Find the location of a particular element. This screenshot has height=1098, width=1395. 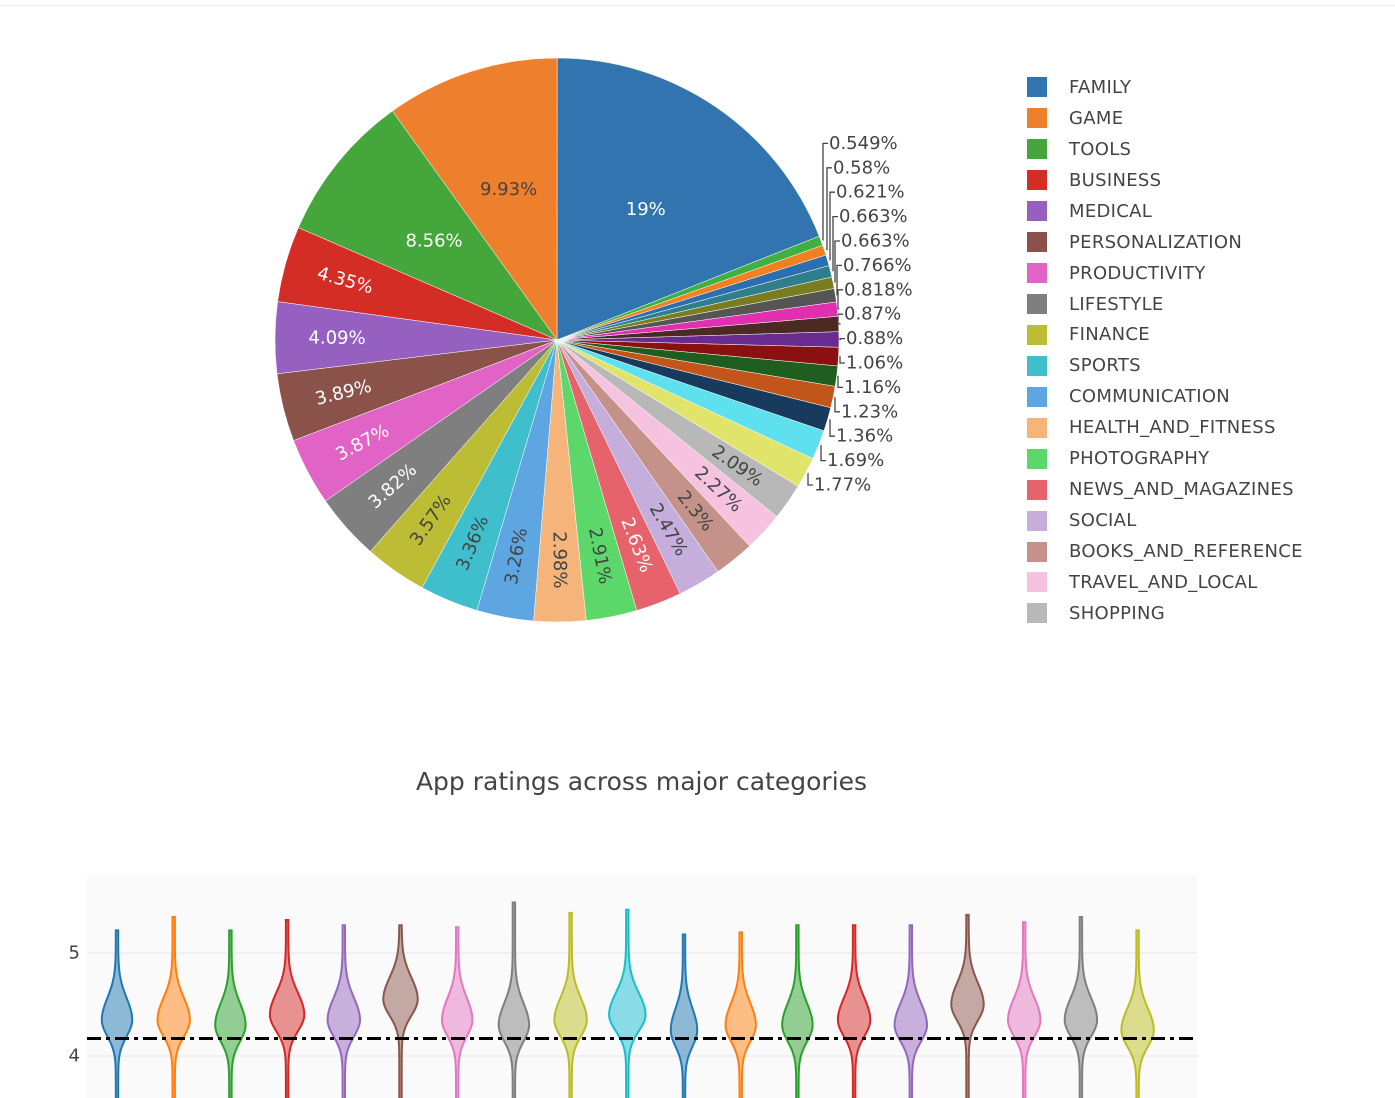

pie-outside-label: 0.549% is located at coordinates (863, 143).